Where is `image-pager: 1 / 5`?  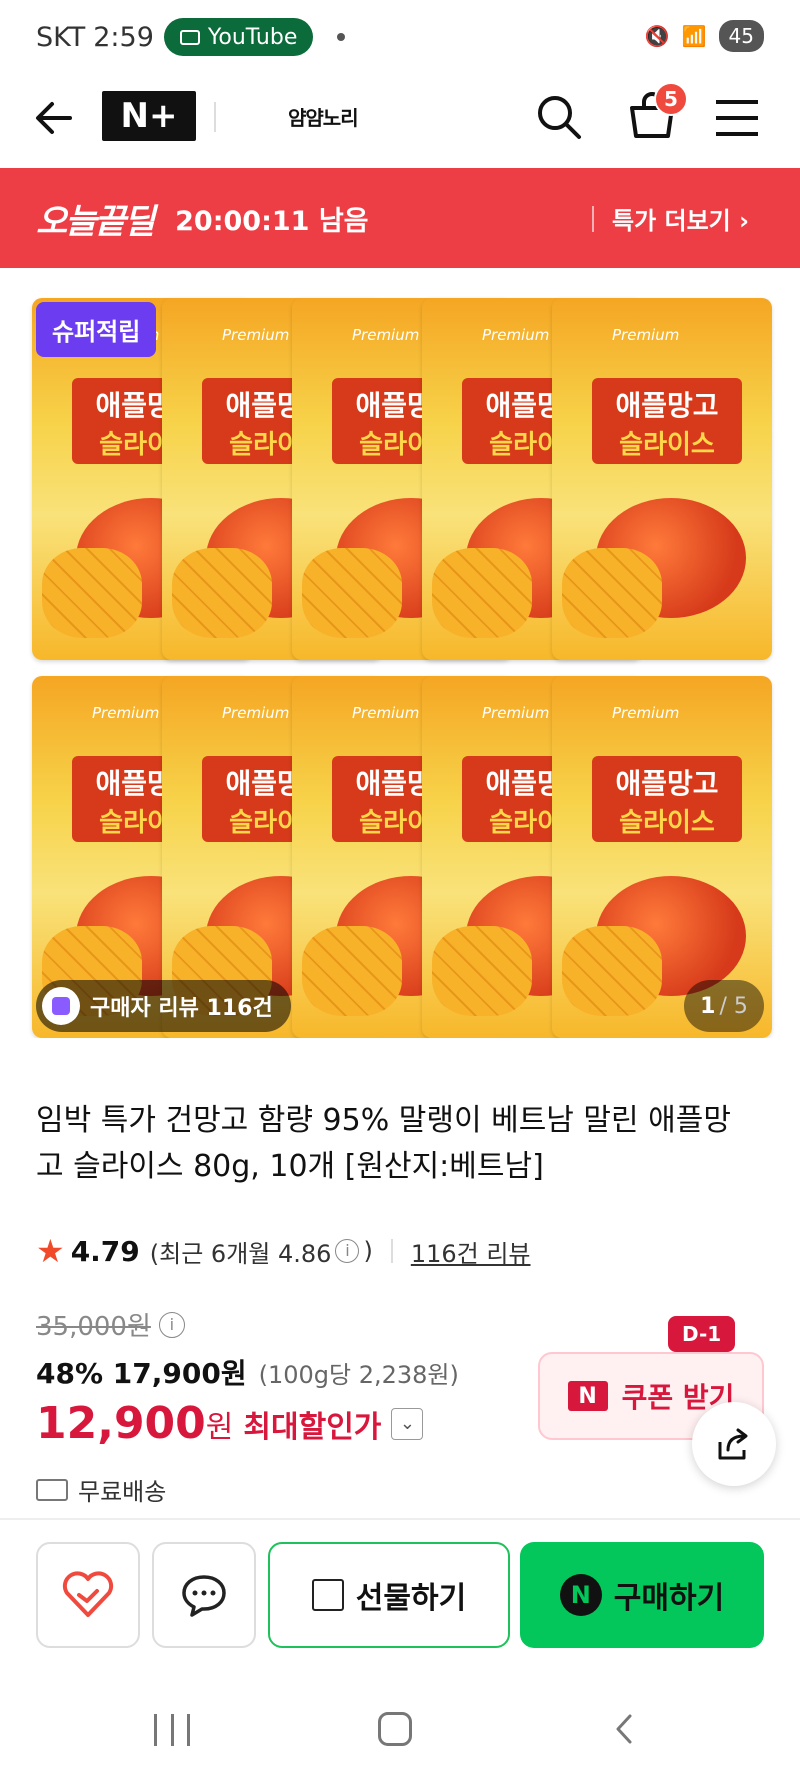 image-pager: 1 / 5 is located at coordinates (724, 1006).